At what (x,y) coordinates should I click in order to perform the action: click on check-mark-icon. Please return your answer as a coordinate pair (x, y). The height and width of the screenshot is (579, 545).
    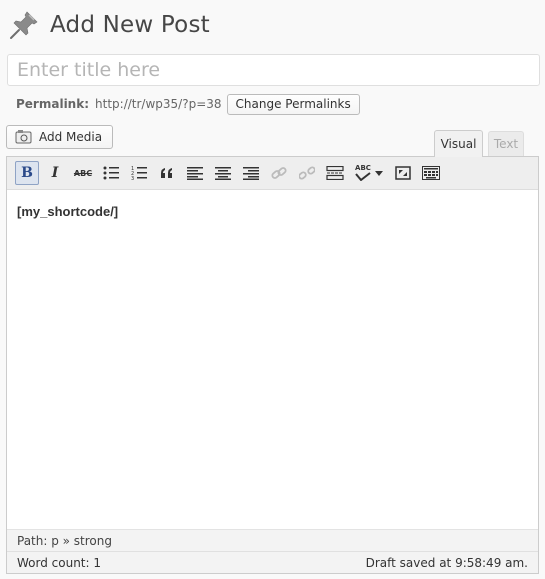
    Looking at the image, I should click on (363, 176).